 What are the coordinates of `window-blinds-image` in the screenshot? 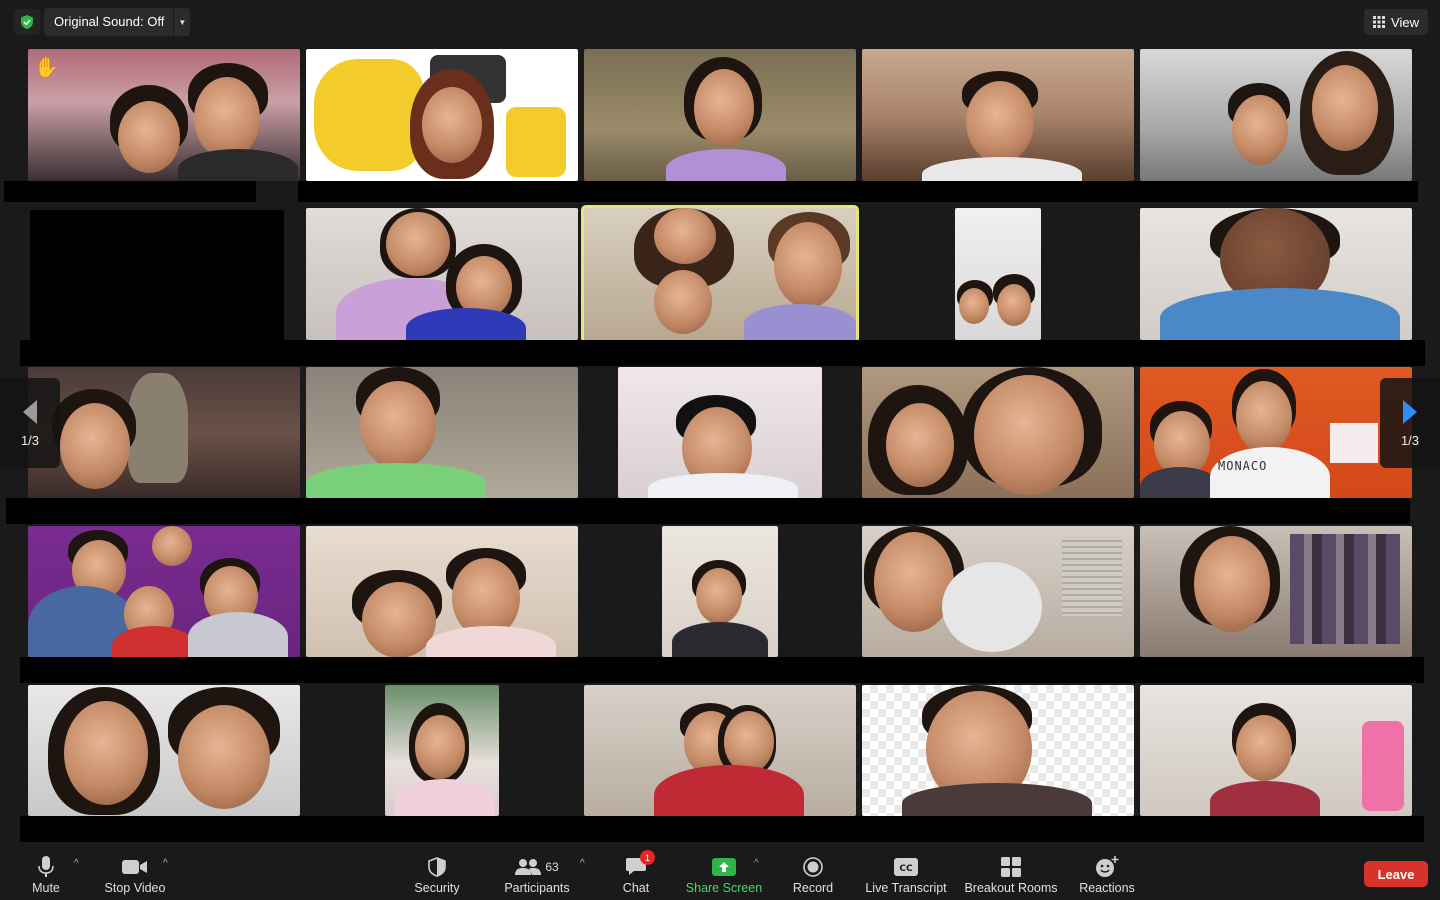 It's located at (1092, 576).